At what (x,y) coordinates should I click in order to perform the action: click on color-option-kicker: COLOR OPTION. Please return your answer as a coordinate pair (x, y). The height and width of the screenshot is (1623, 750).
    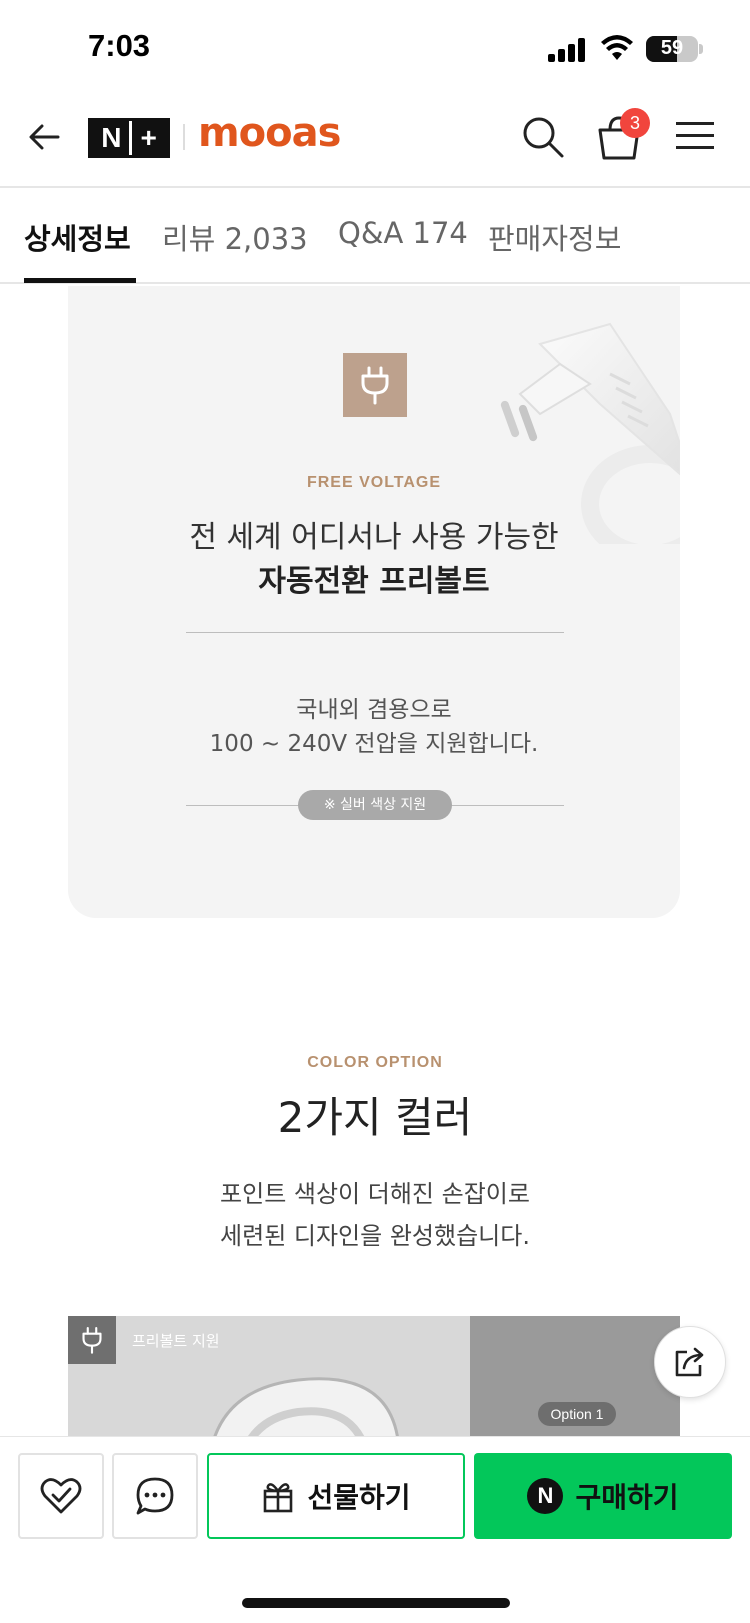
    Looking at the image, I should click on (375, 1062).